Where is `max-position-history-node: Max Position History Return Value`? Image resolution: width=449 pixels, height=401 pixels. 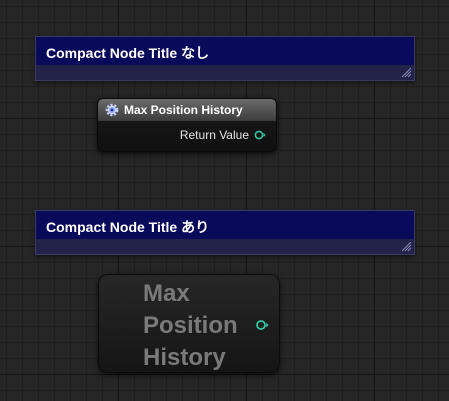
max-position-history-node: Max Position History Return Value is located at coordinates (187, 125).